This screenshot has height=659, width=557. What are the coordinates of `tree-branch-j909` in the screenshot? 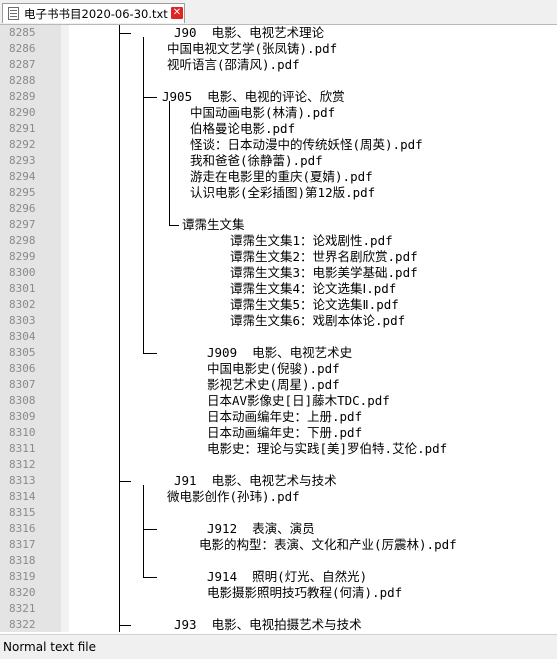 It's located at (150, 353).